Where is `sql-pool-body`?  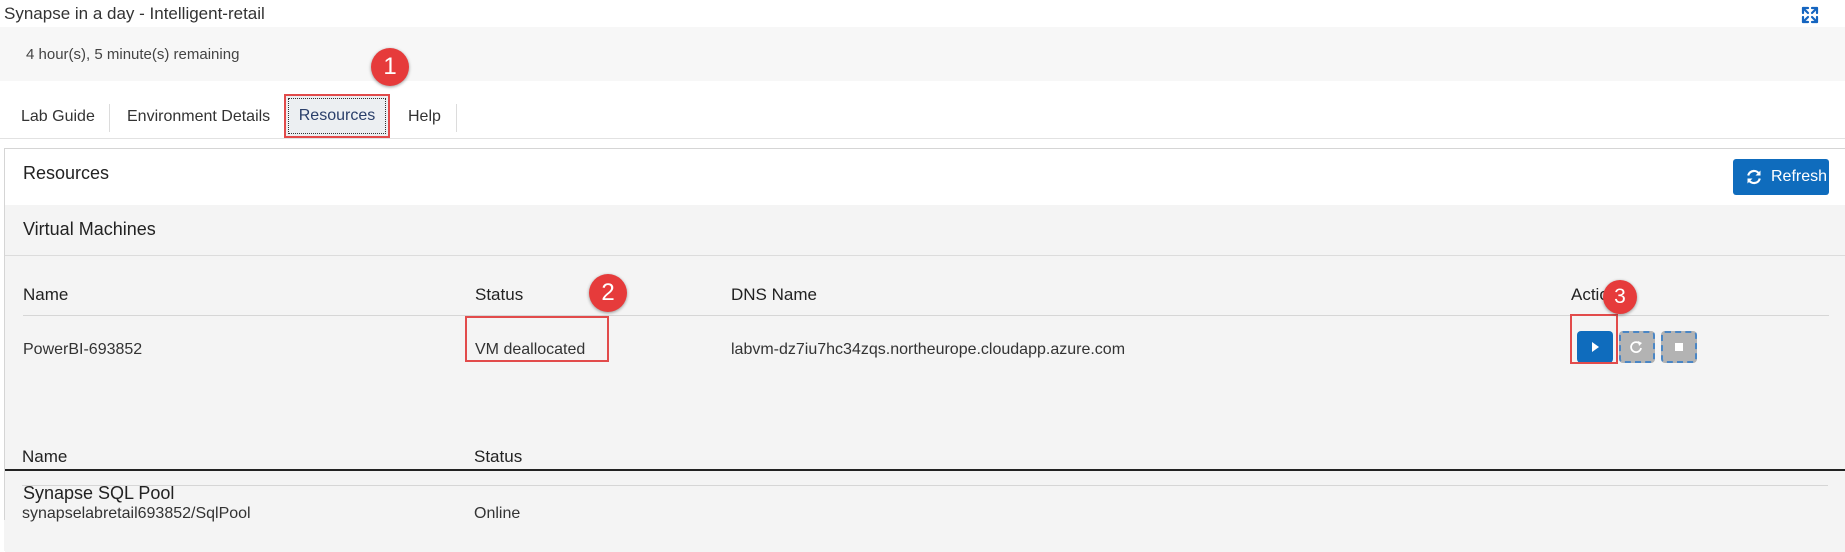 sql-pool-body is located at coordinates (924, 535).